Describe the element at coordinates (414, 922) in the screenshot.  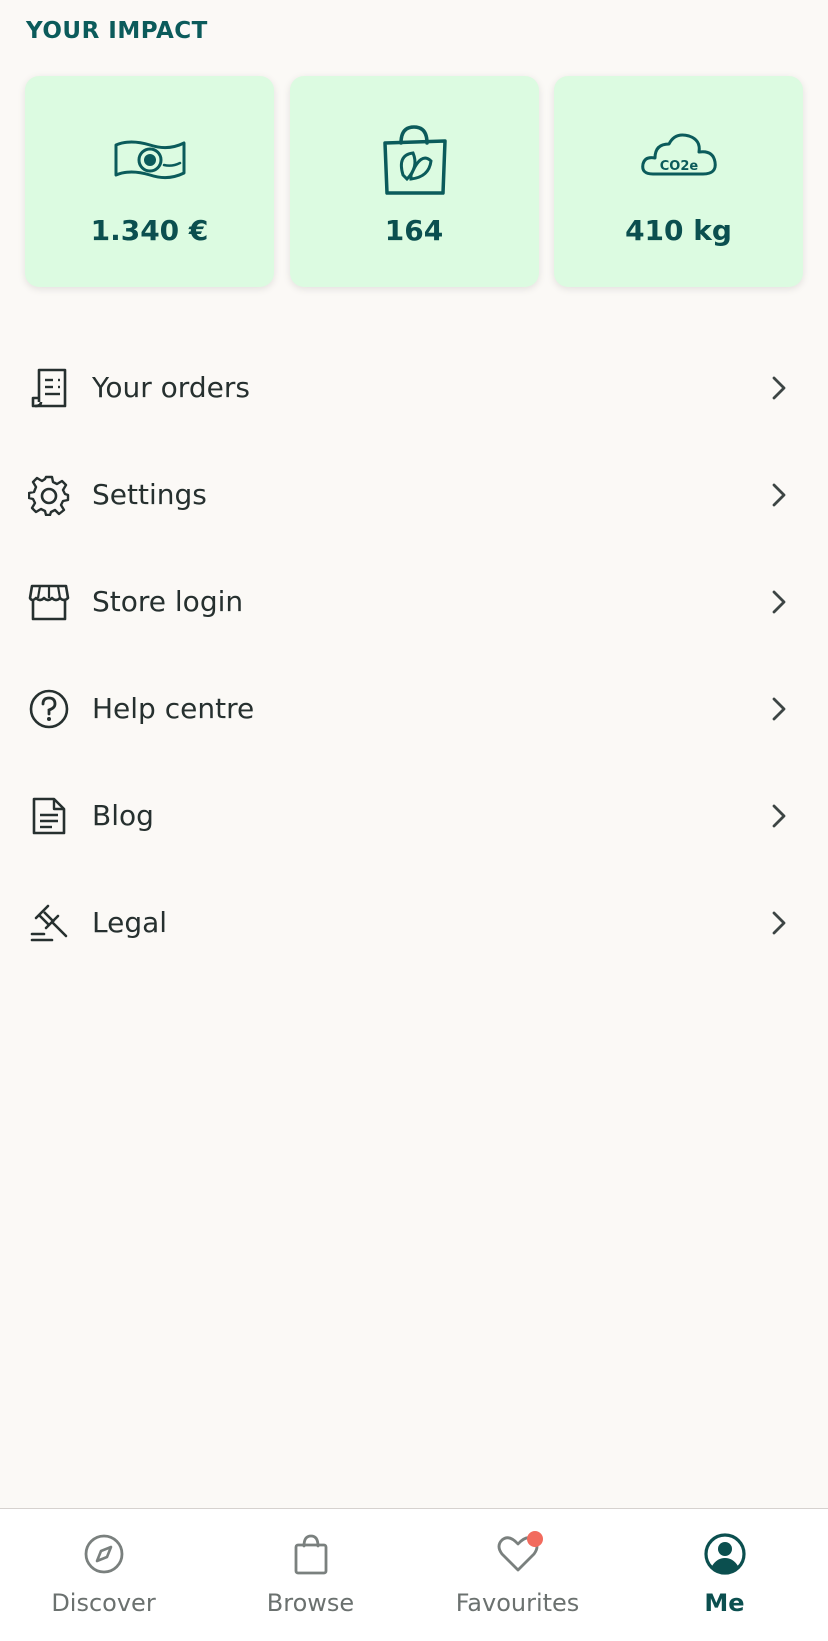
I see `menu-item-legal: Legal` at that location.